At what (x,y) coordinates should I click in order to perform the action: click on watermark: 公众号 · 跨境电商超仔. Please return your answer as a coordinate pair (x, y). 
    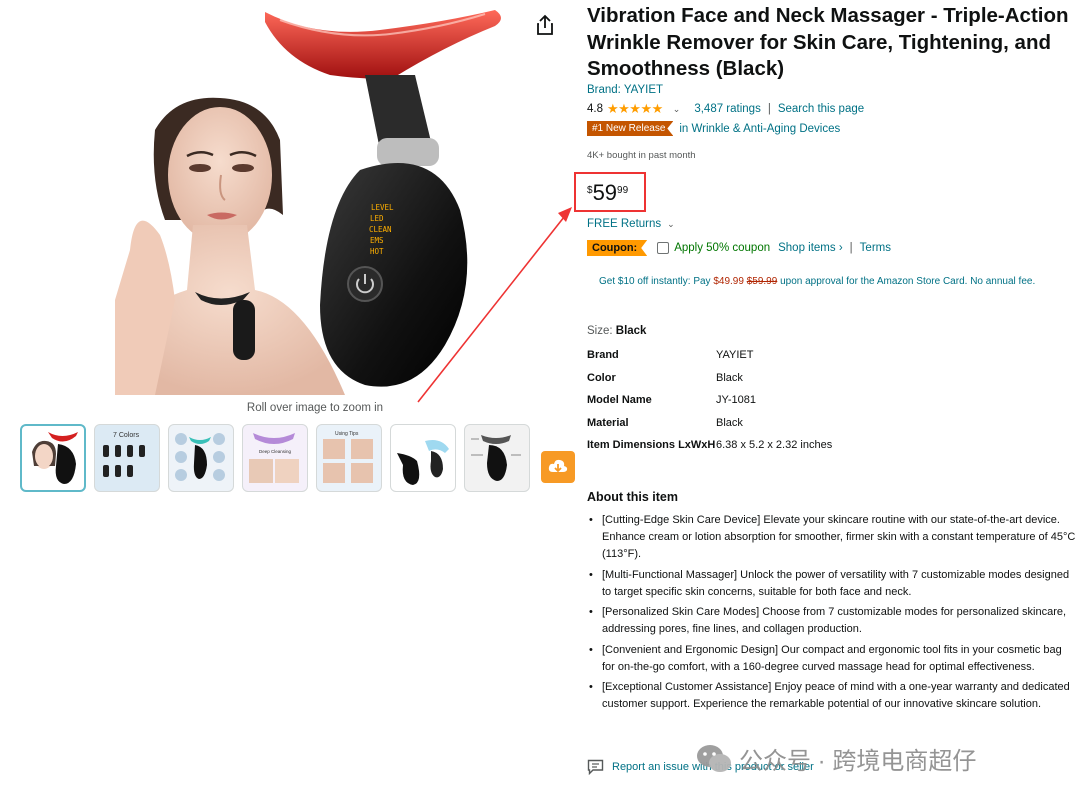
    Looking at the image, I should click on (835, 758).